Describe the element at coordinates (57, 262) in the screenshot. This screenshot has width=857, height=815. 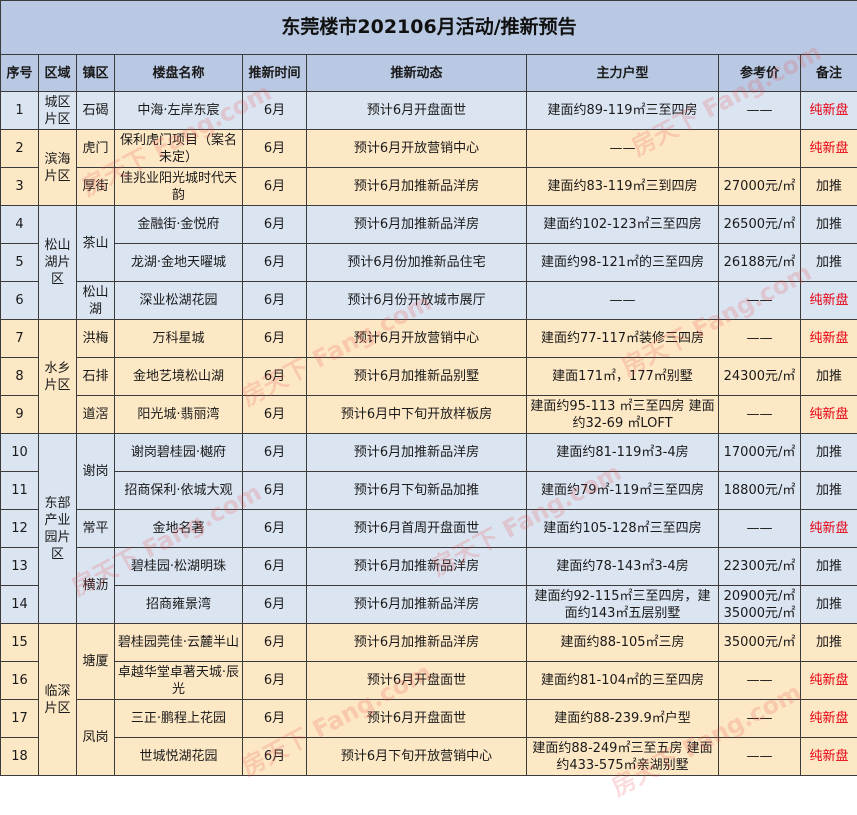
I see `region-cell: 松山湖片区` at that location.